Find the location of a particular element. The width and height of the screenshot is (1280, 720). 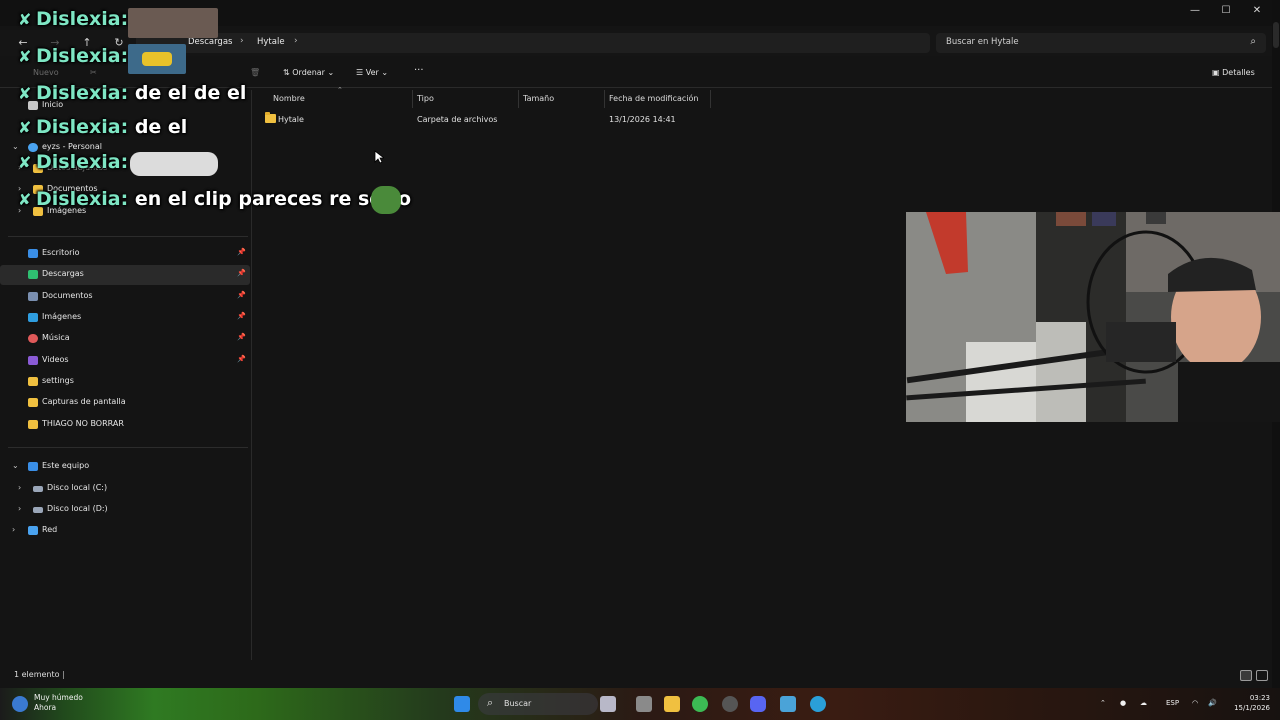

taskbar-search: ⌕ Buscar is located at coordinates (538, 704).